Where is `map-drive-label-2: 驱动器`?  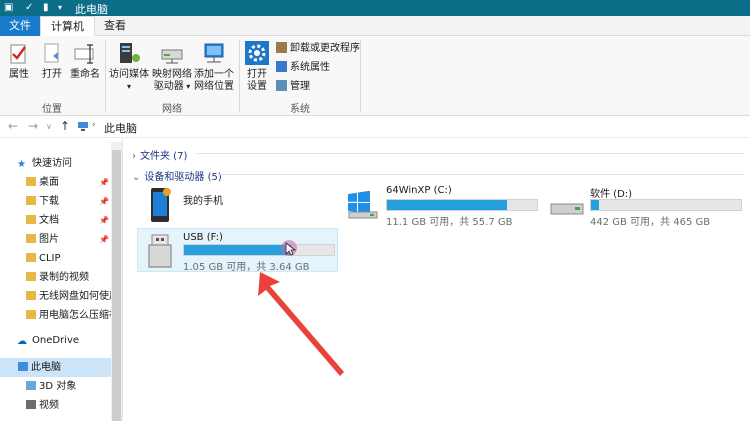 map-drive-label-2: 驱动器 is located at coordinates (168, 86).